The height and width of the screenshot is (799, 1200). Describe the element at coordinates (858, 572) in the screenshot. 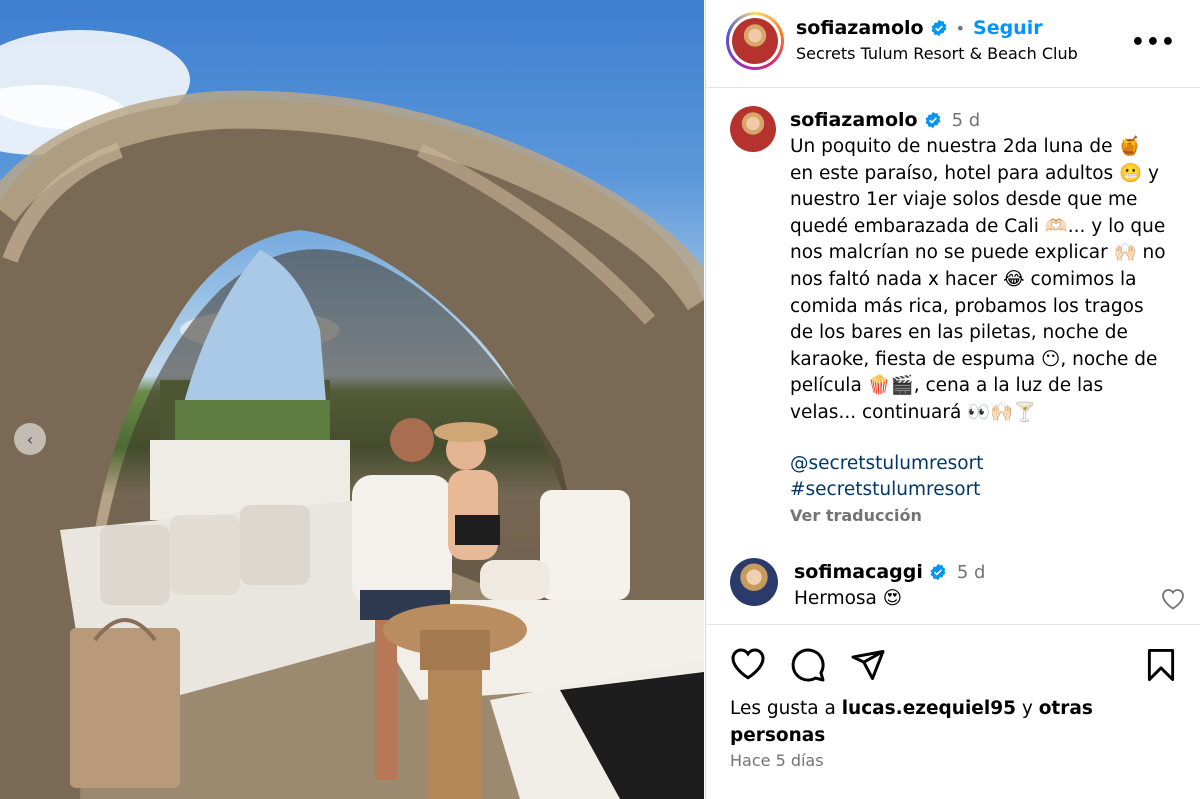

I see `commenter-username: sofimacaggi` at that location.